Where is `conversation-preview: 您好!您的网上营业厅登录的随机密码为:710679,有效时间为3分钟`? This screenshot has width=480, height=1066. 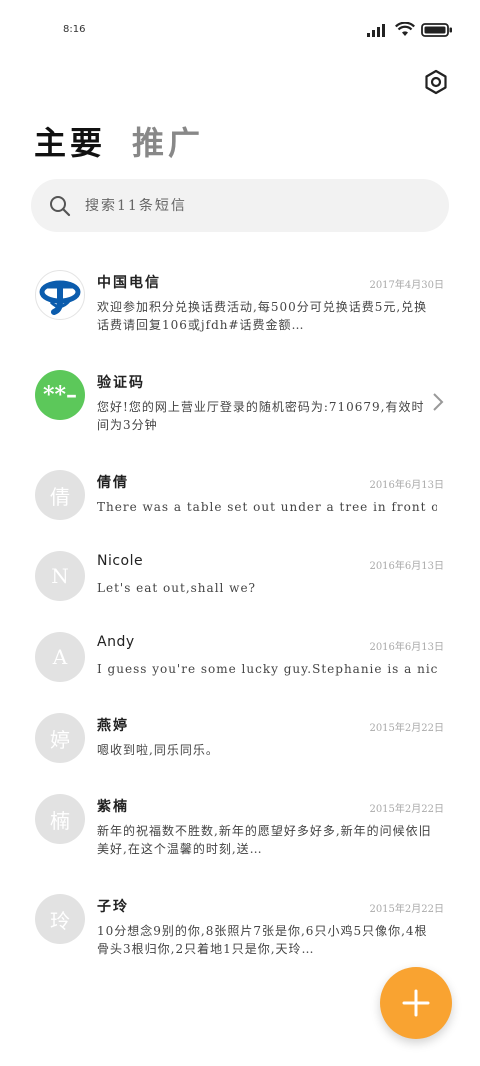 conversation-preview: 您好!您的网上营业厅登录的随机密码为:710679,有效时间为3分钟 is located at coordinates (261, 416).